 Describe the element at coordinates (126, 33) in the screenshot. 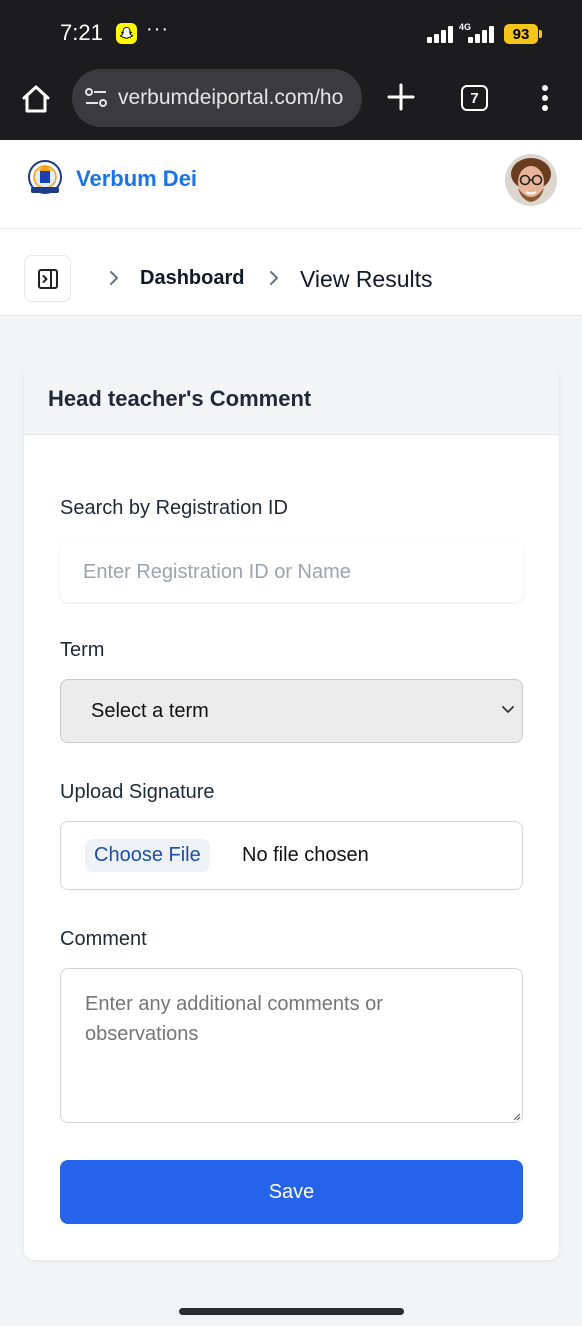

I see `snapchat-icon` at that location.